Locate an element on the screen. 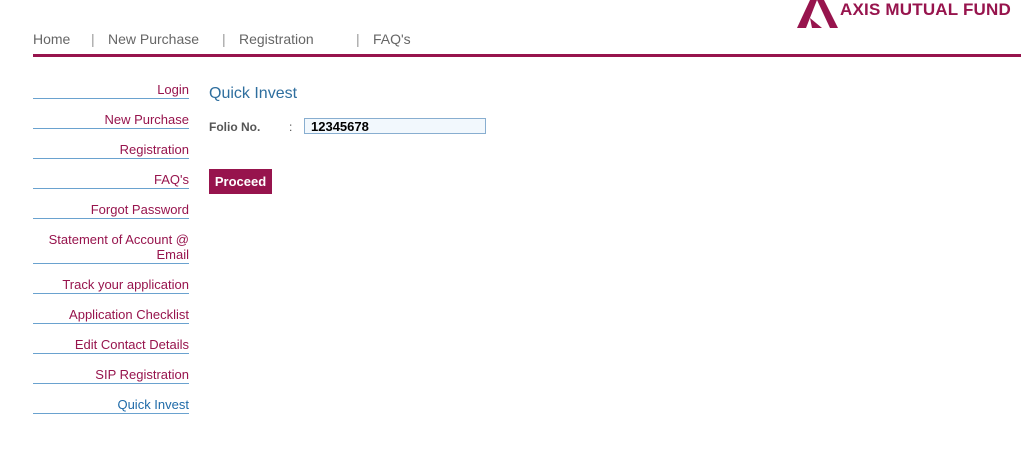 This screenshot has width=1024, height=449. sidebar-item-faqs: FAQ's is located at coordinates (111, 180).